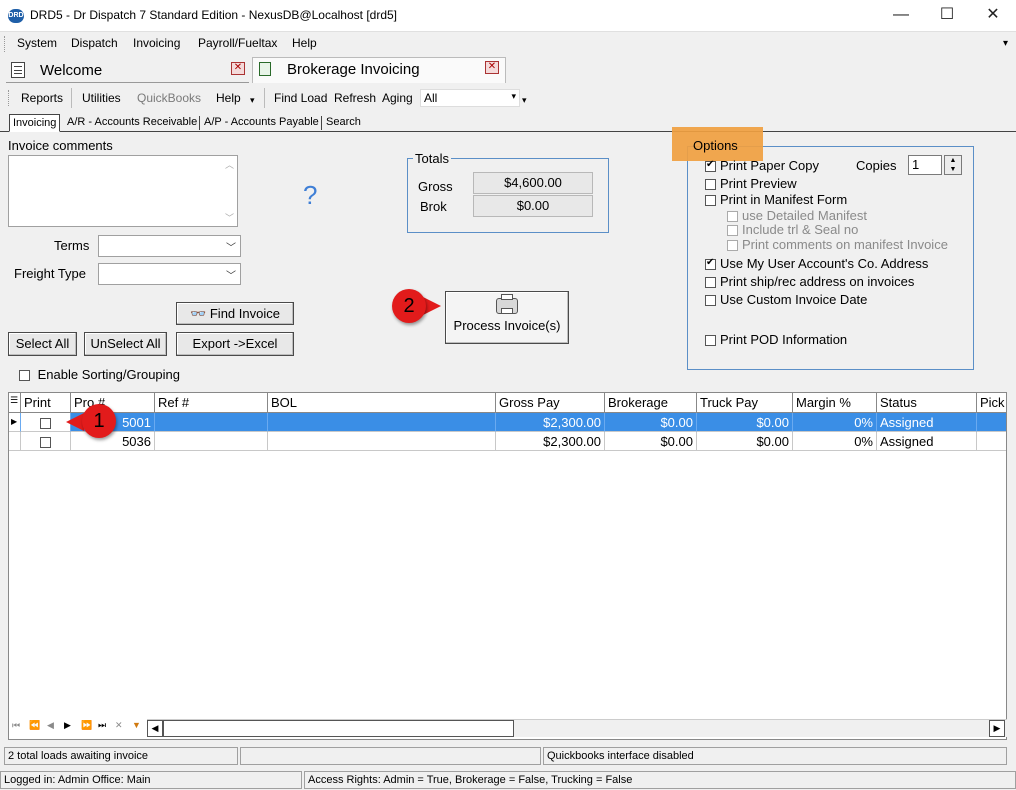  I want to click on horizontal-scrollbar: ◀ ▶, so click(577, 728).